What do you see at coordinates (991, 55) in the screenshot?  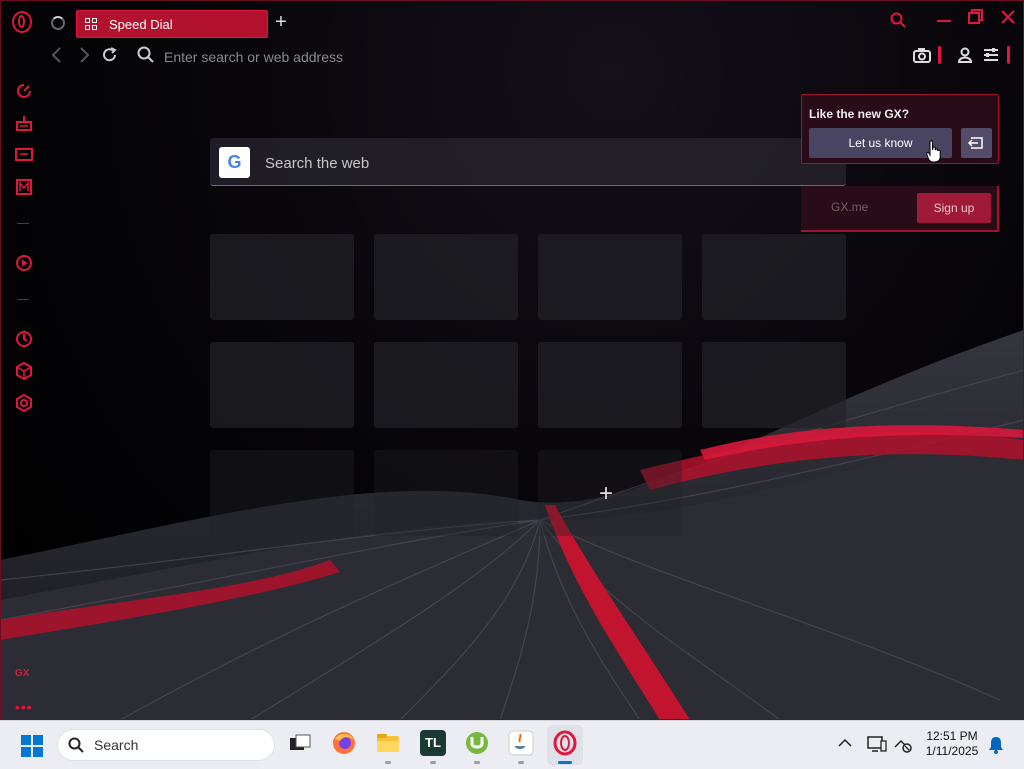 I see `easy-setup-icon` at bounding box center [991, 55].